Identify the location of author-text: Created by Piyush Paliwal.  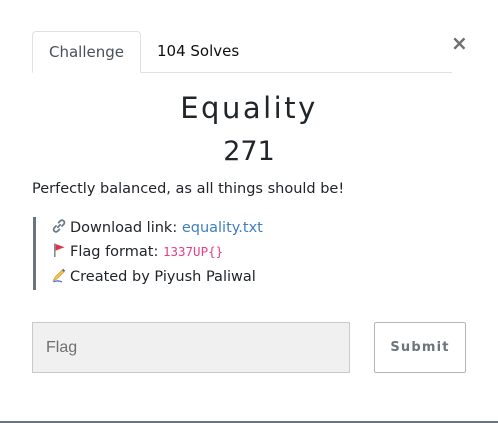
(163, 277).